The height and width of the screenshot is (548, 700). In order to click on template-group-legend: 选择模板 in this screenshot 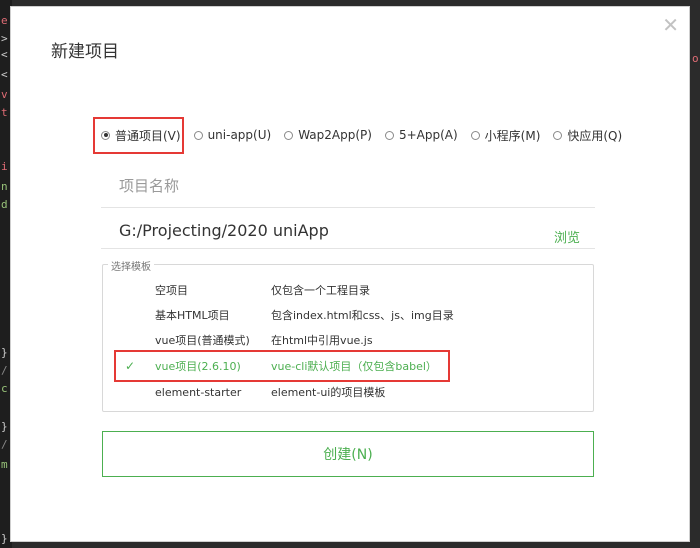, I will do `click(131, 265)`.